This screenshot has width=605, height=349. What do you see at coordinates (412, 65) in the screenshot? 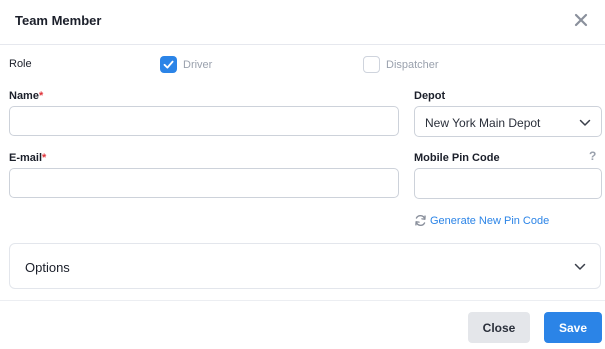
I see `dispatcher-label: Dispatcher` at bounding box center [412, 65].